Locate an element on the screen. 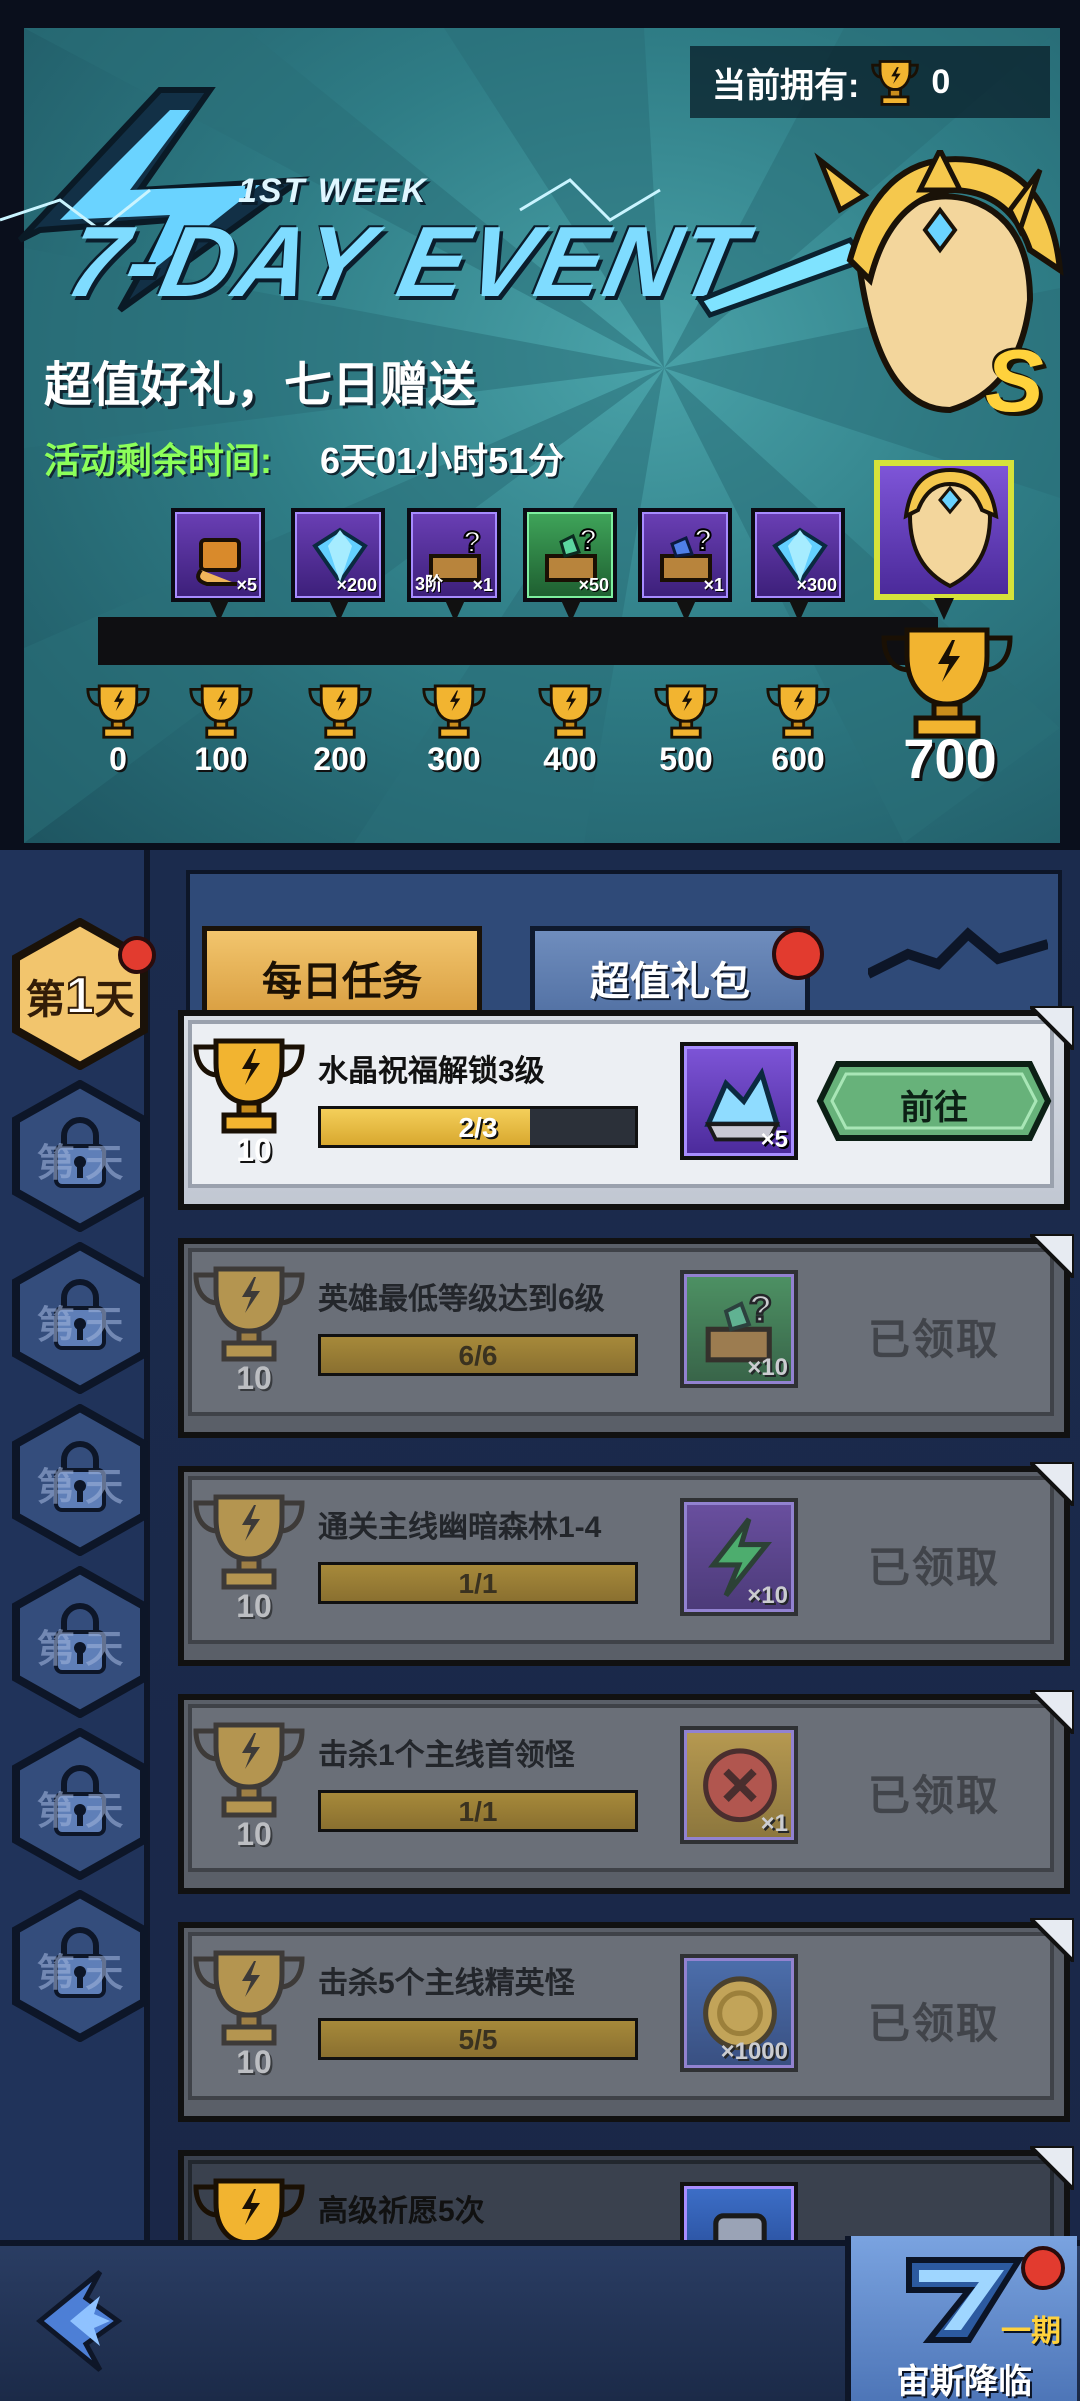 The height and width of the screenshot is (2401, 1080). task-tabs-bar: 每日任务 超值礼包 is located at coordinates (624, 950).